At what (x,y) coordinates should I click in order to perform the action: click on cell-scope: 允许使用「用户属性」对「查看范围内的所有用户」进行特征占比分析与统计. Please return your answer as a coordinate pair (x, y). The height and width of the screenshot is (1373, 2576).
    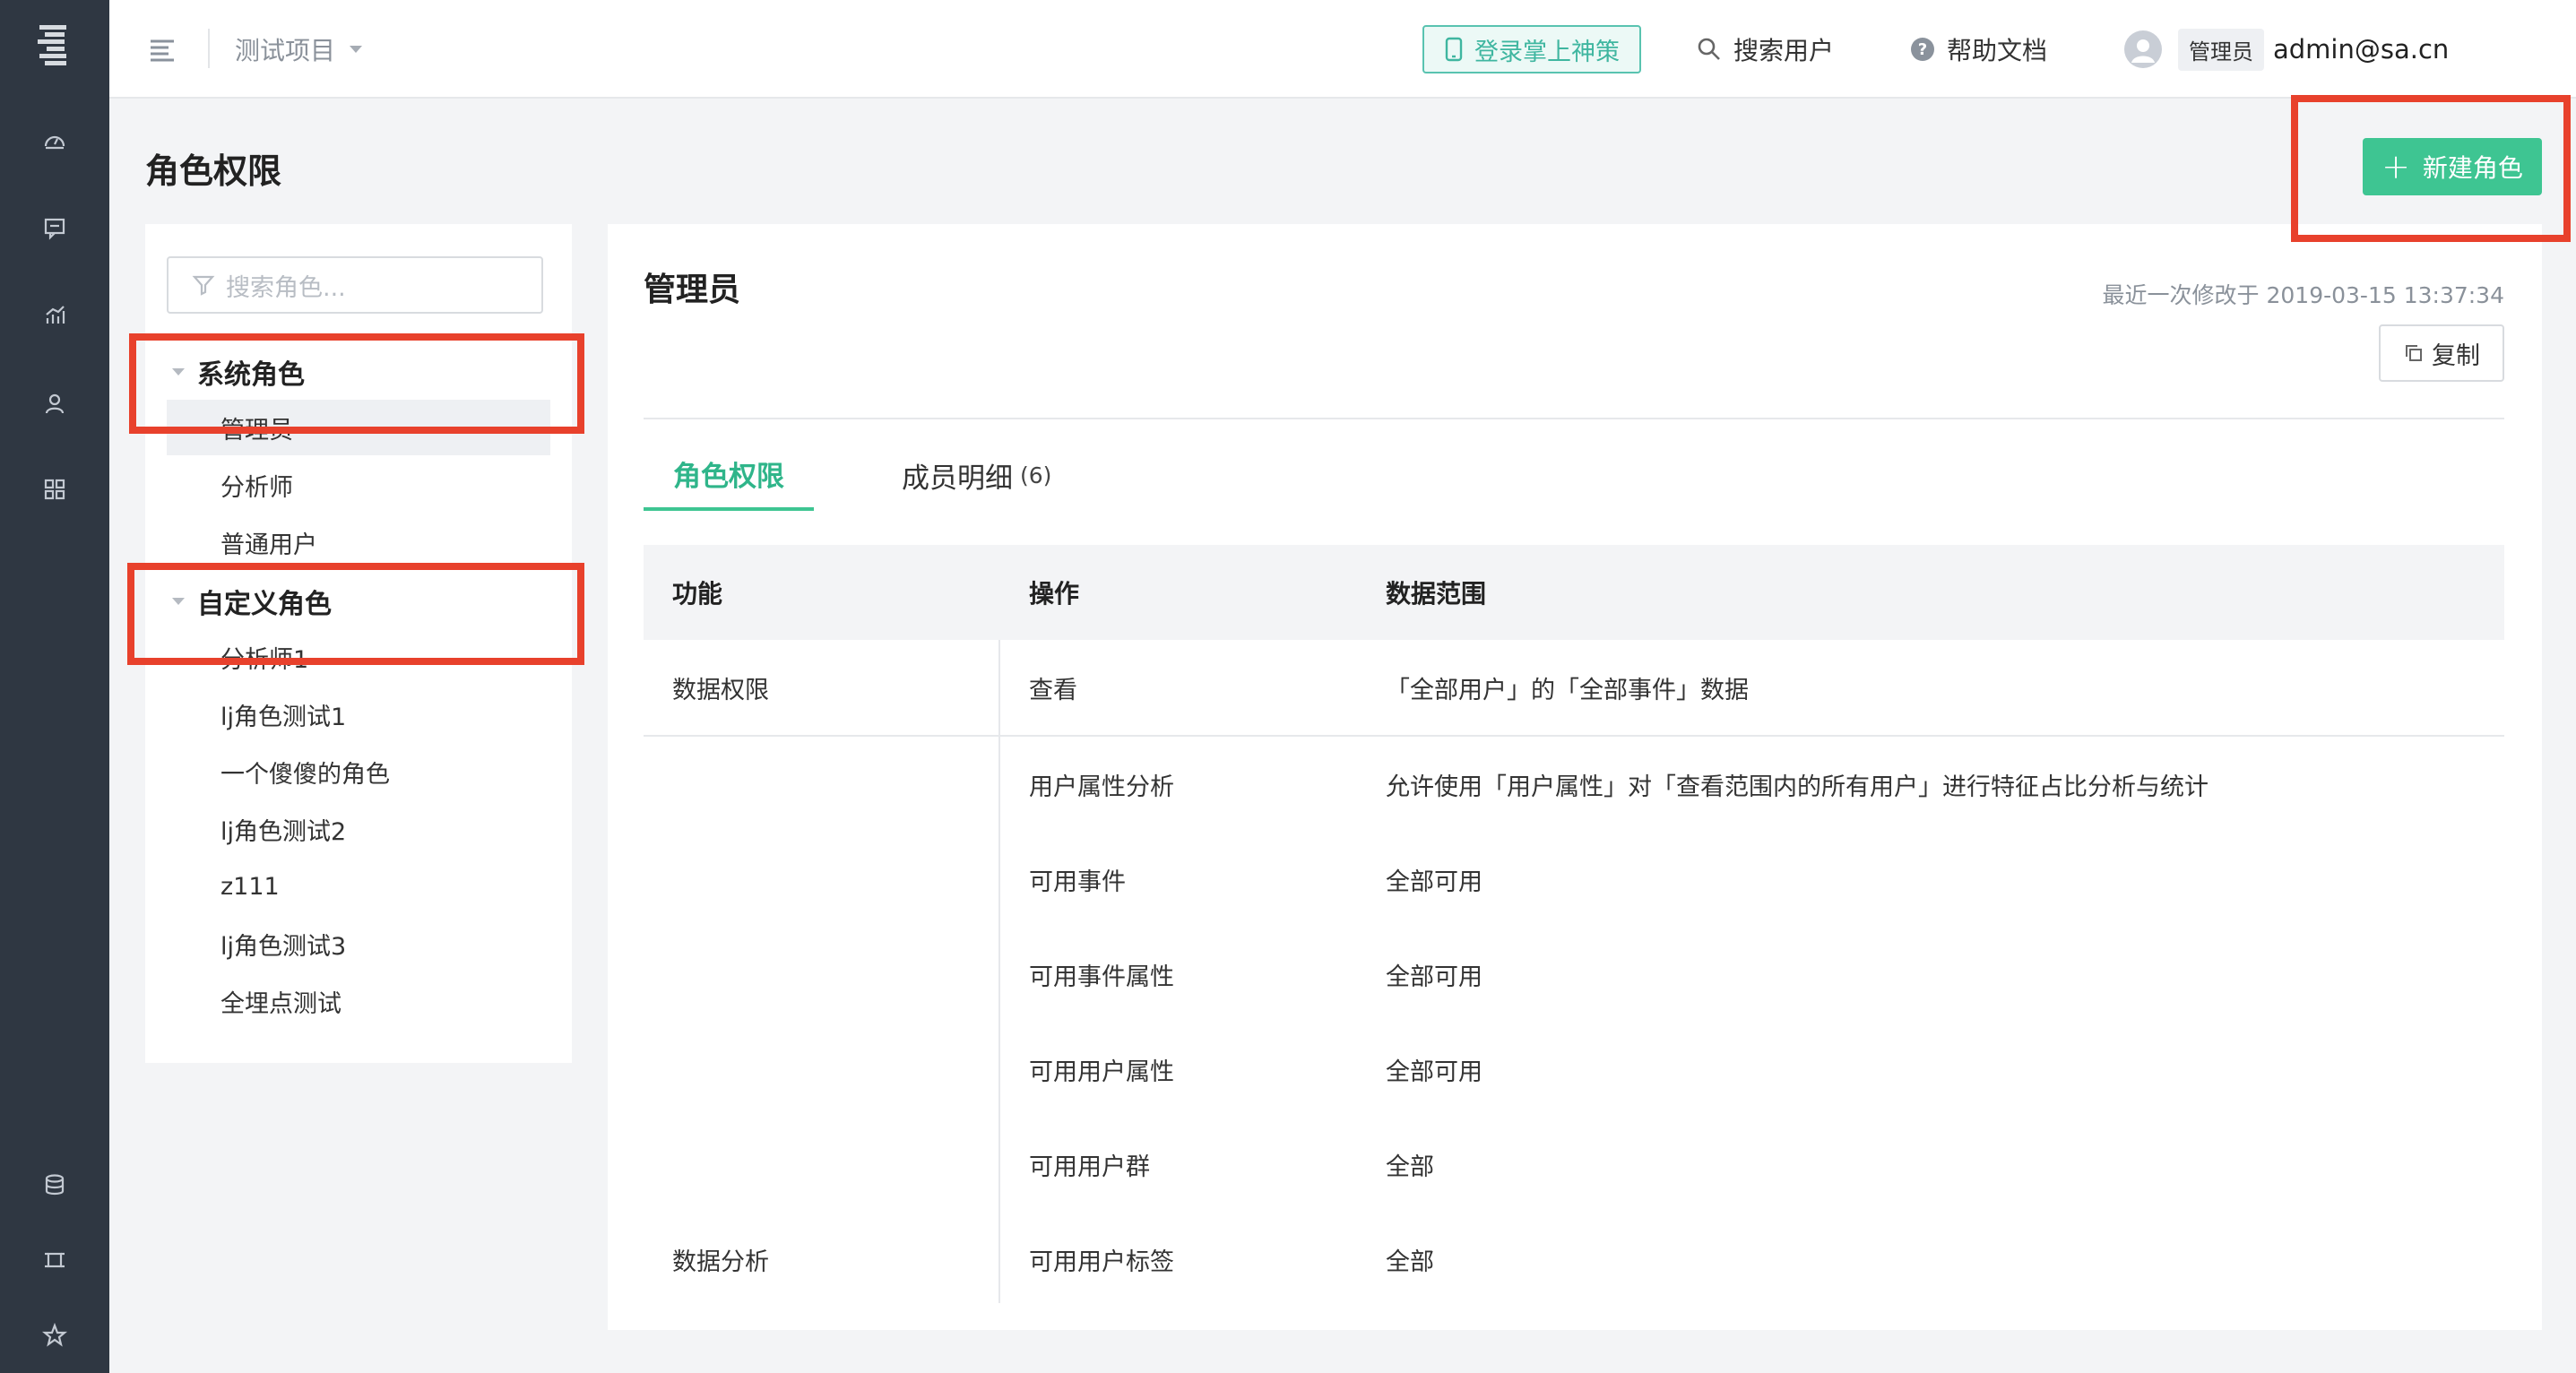
    Looking at the image, I should click on (1797, 787).